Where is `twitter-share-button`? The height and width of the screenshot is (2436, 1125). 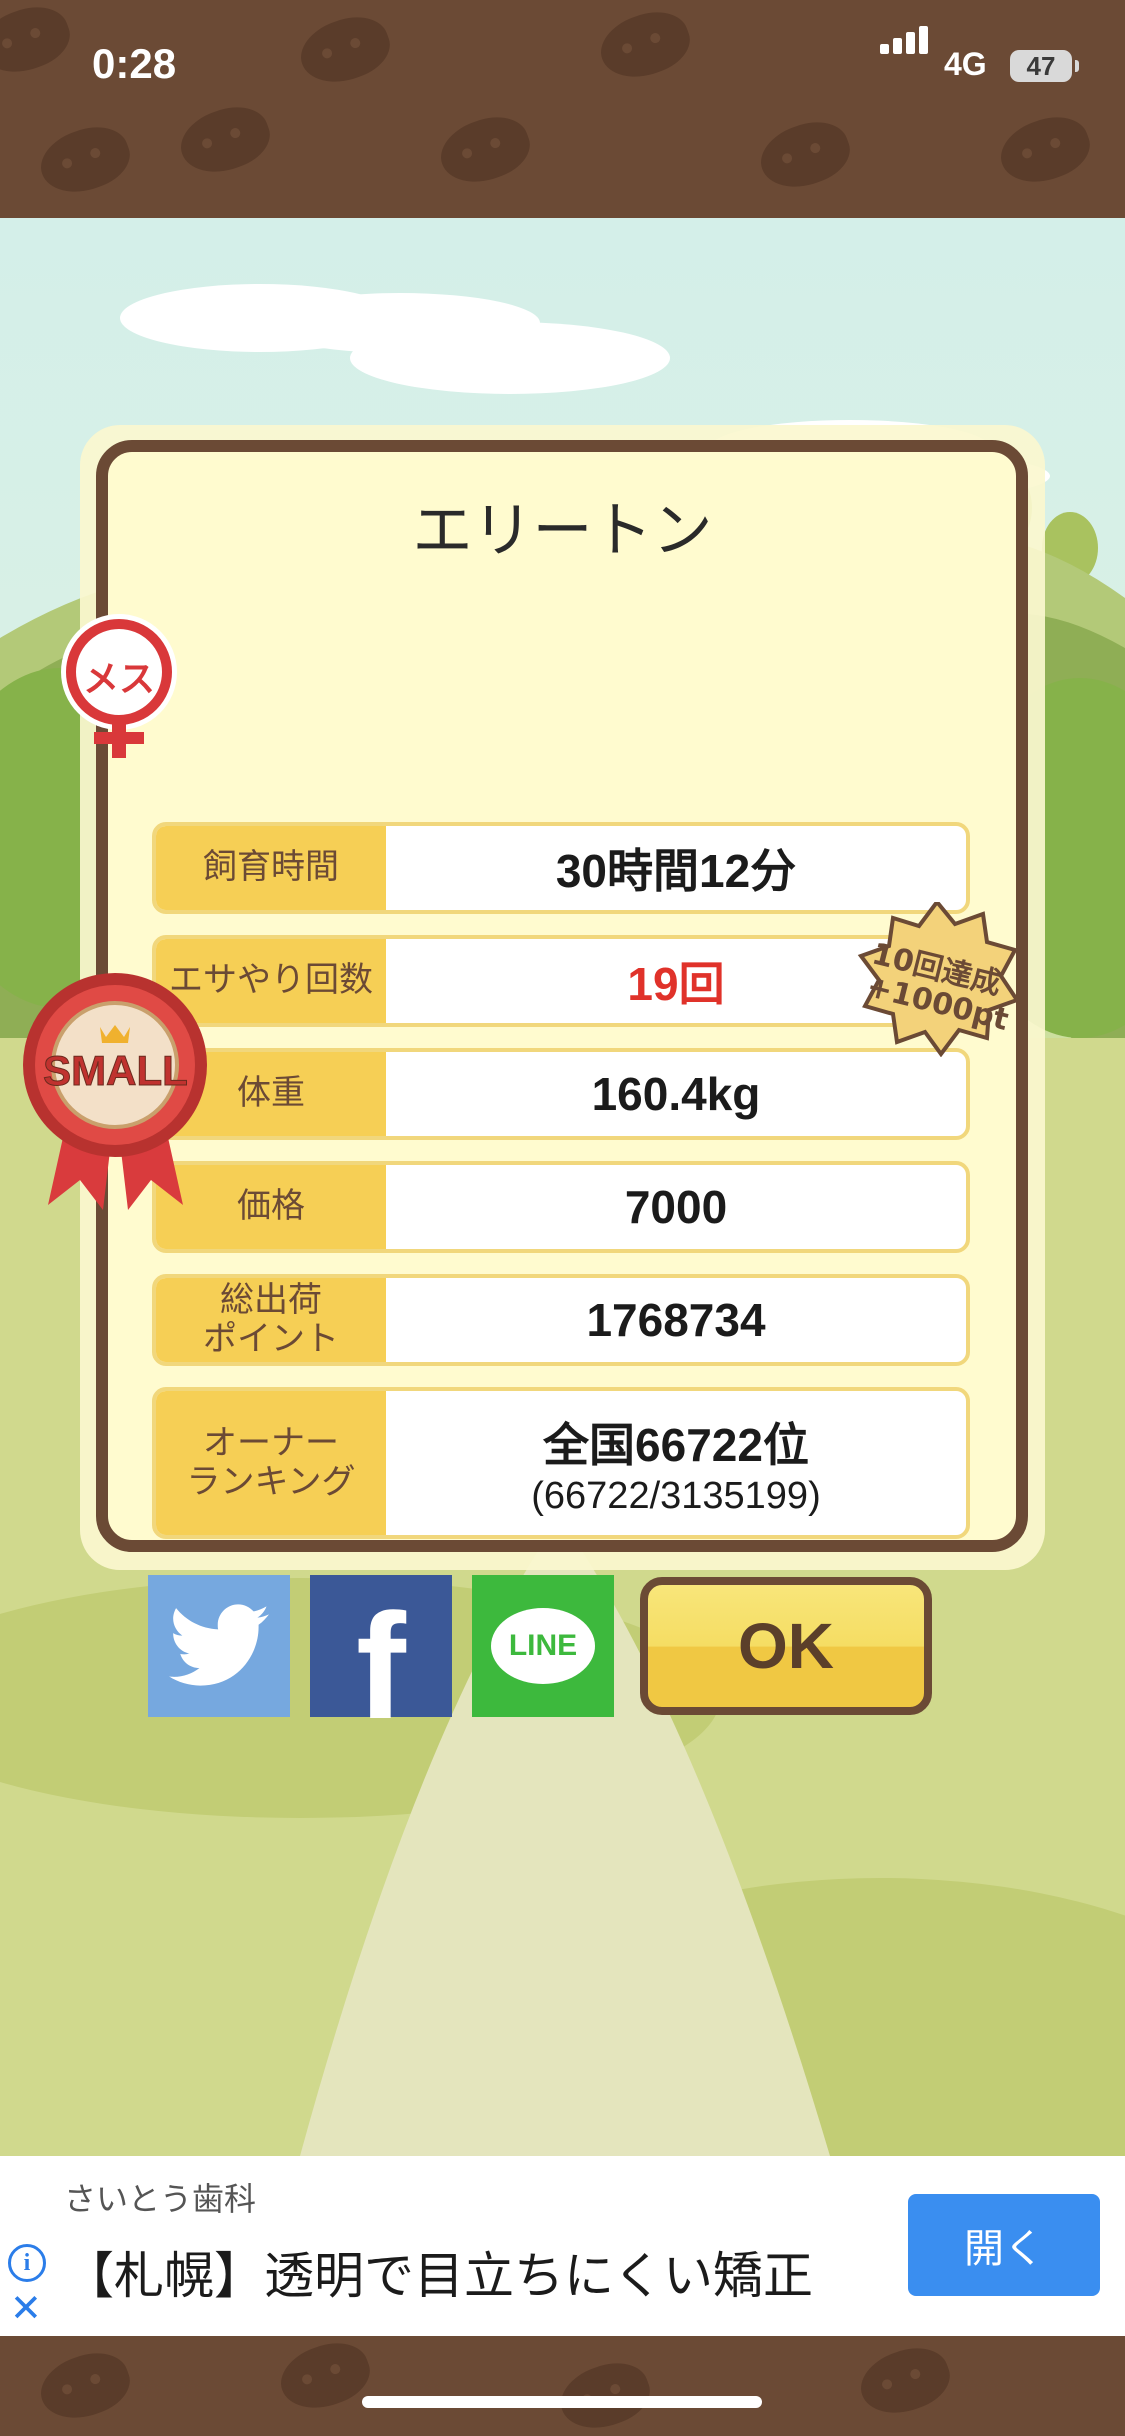
twitter-share-button is located at coordinates (219, 1646).